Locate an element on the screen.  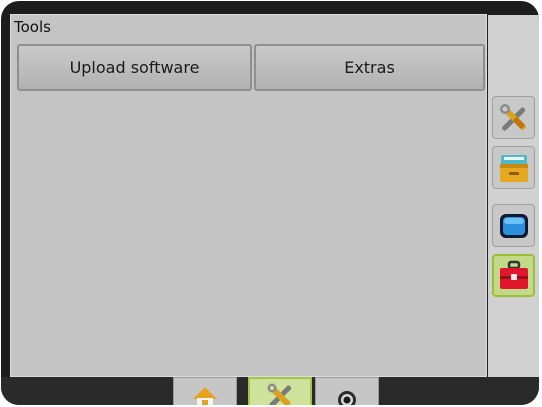
monitor-icon is located at coordinates (513, 225).